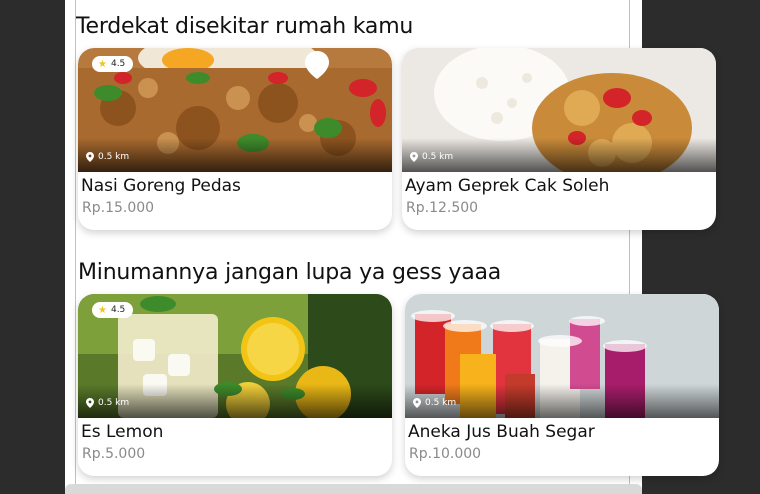  What do you see at coordinates (114, 454) in the screenshot?
I see `drink-price: Rp.5.000` at bounding box center [114, 454].